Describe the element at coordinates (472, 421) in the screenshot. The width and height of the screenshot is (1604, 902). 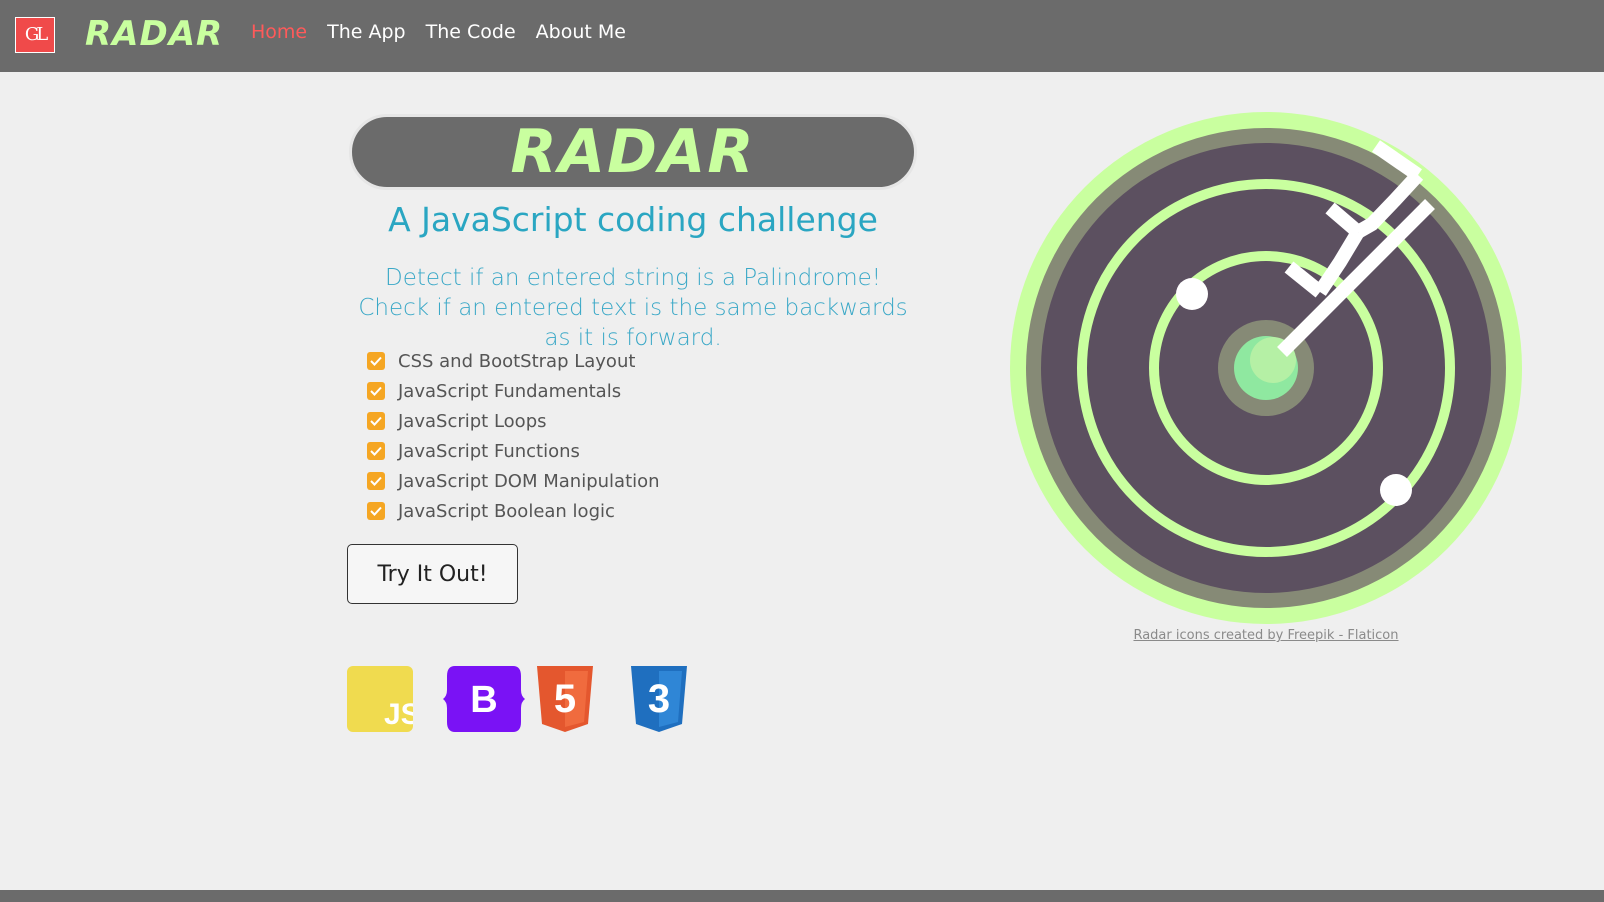
I see `feature-label: JavaScript Loops` at that location.